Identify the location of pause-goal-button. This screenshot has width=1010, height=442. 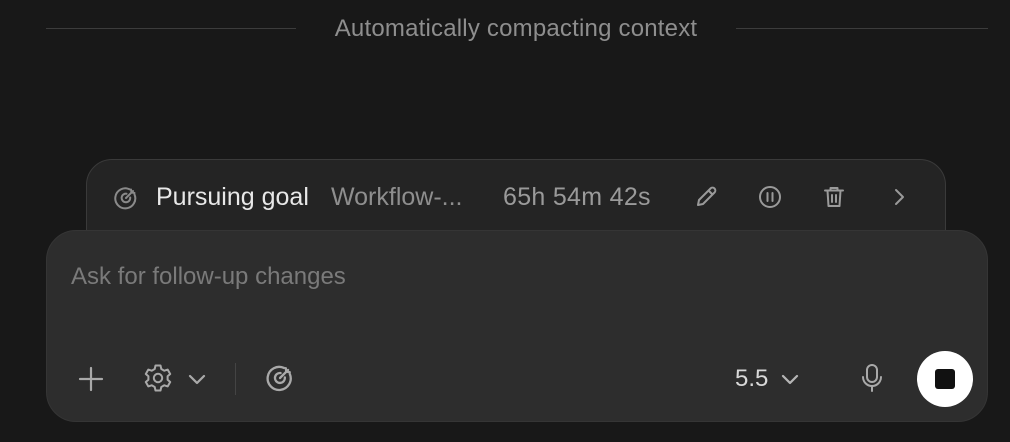
(770, 197).